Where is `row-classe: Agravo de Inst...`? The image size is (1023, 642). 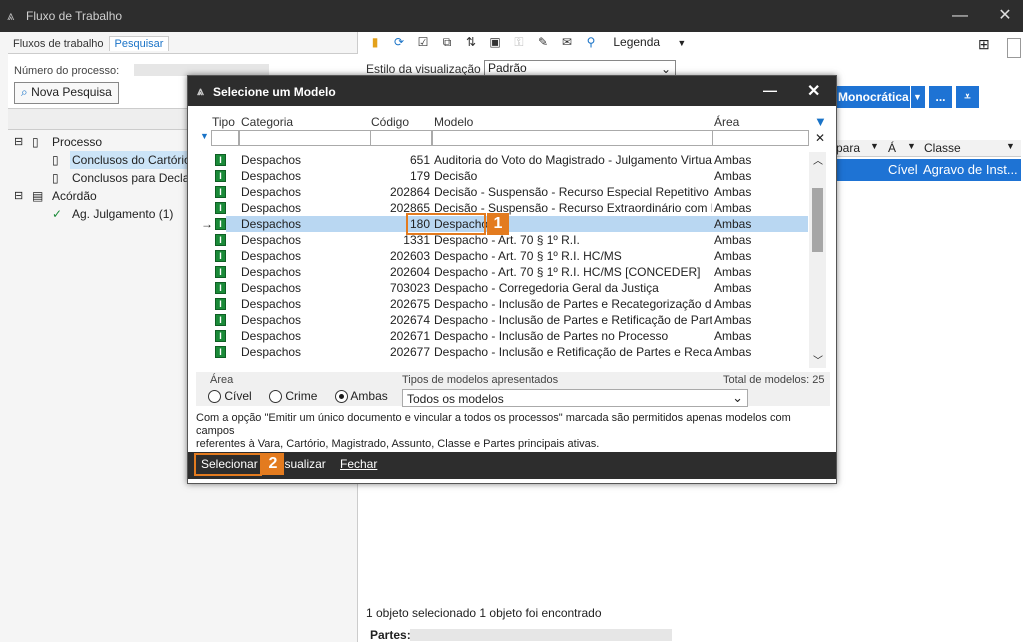 row-classe: Agravo de Inst... is located at coordinates (970, 169).